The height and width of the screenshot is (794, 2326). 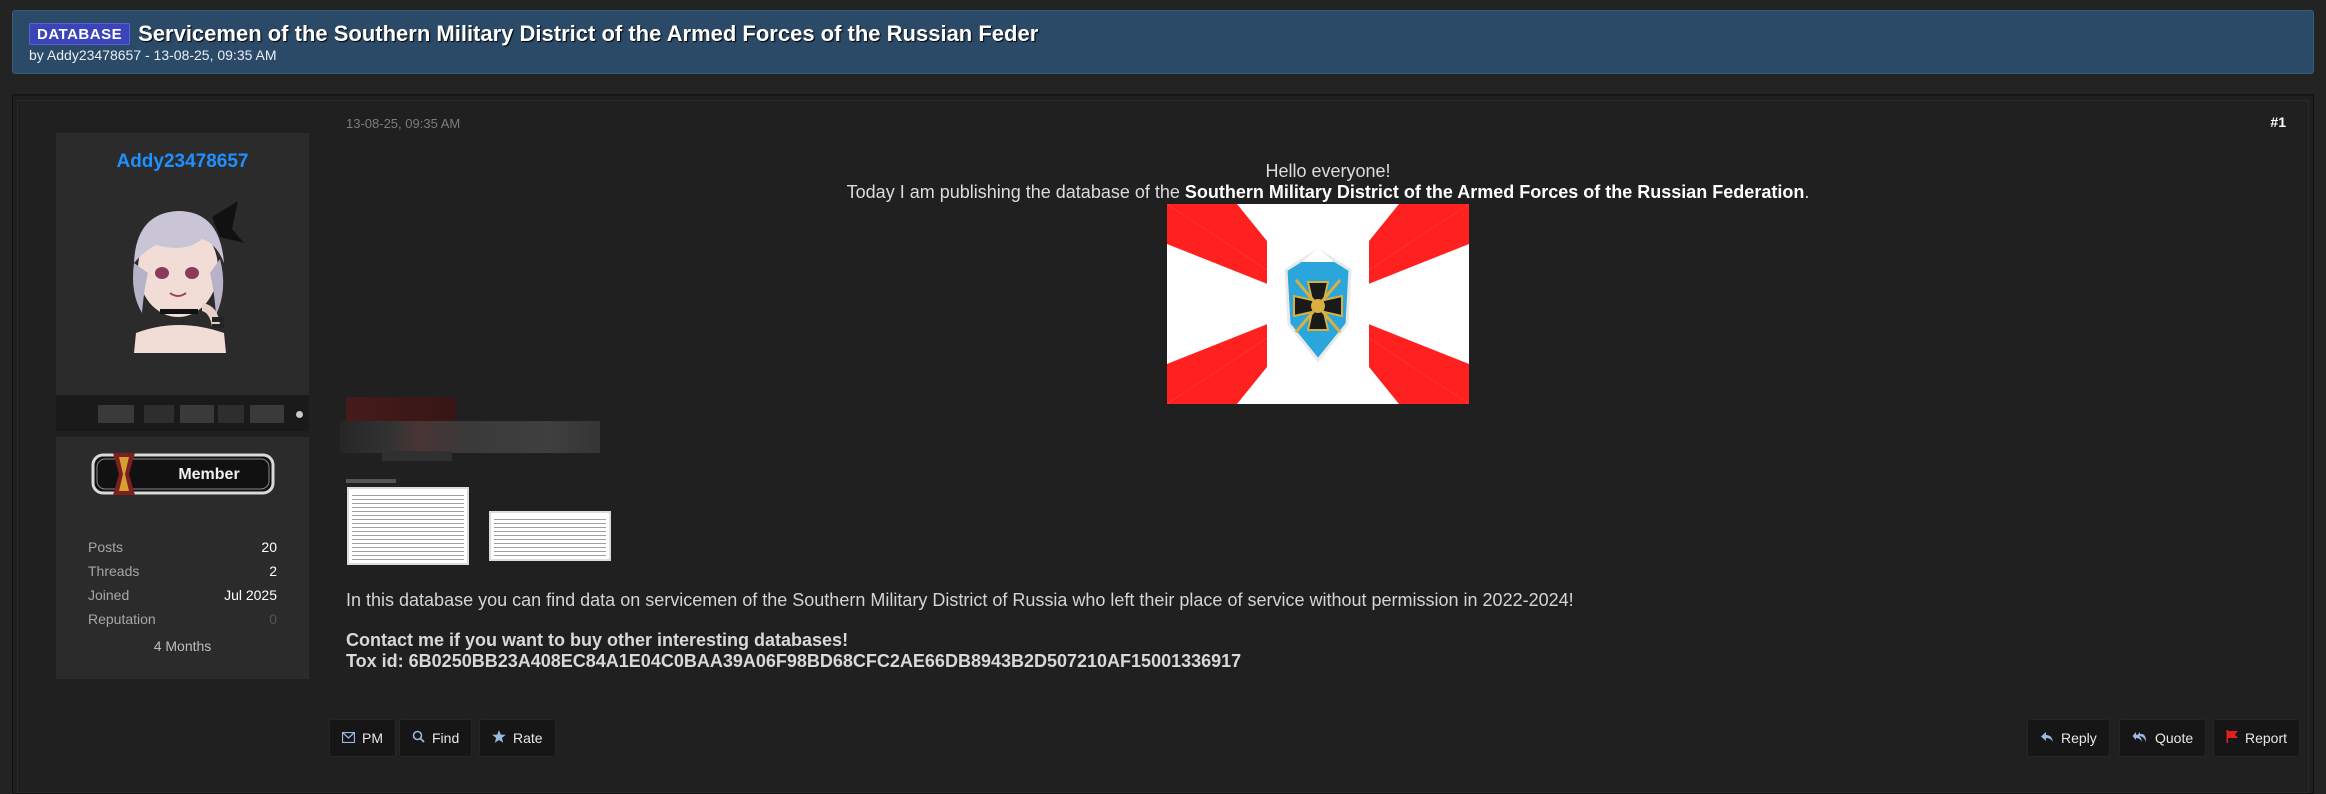 I want to click on quote-button: Quote, so click(x=2163, y=738).